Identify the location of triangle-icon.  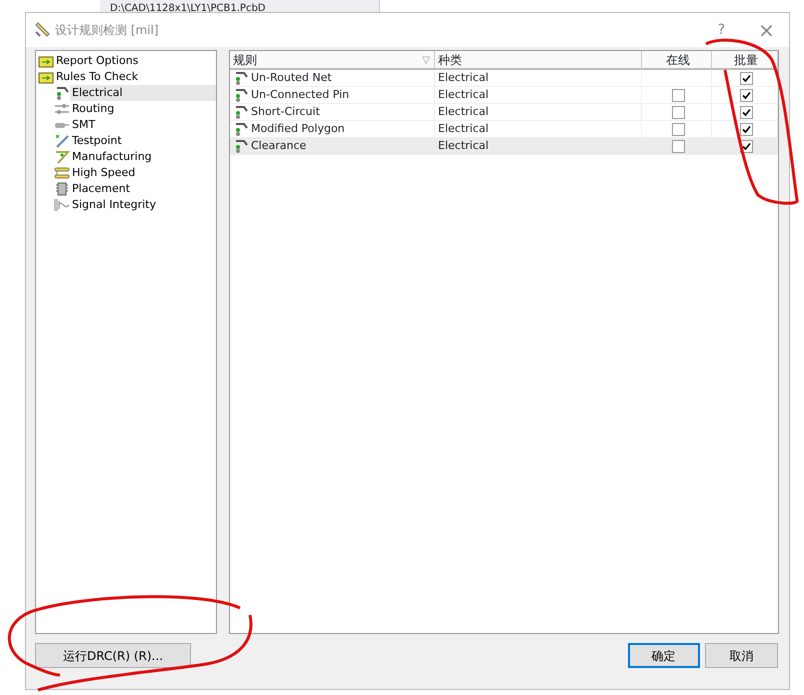
(62, 157).